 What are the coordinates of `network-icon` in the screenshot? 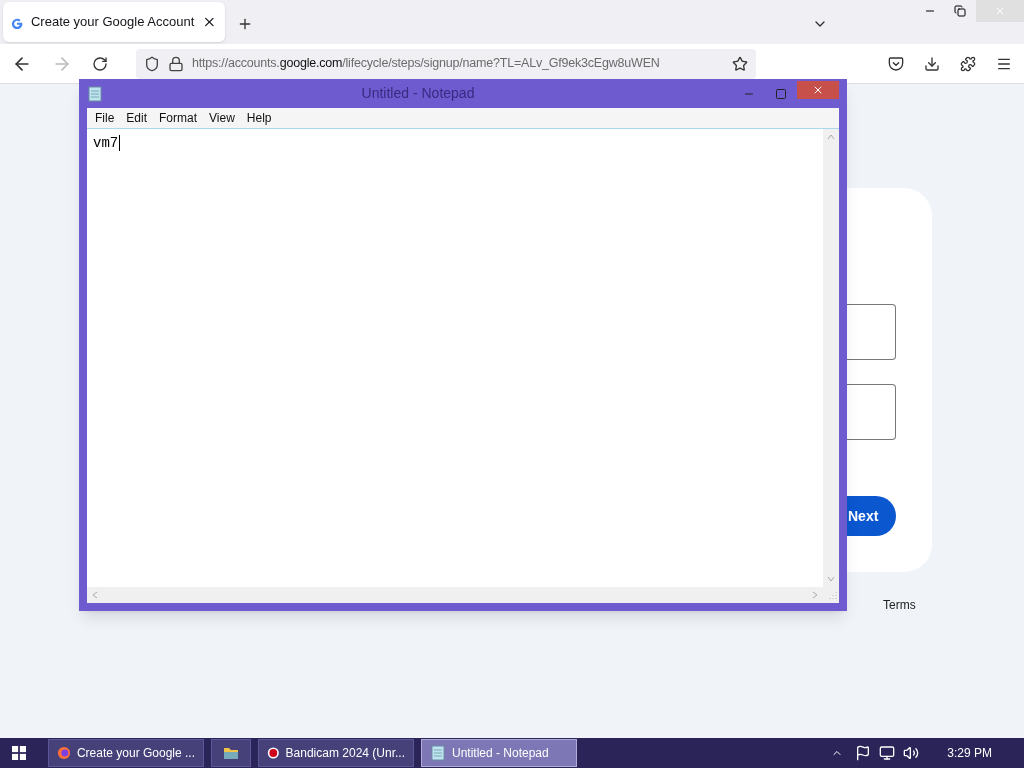 It's located at (887, 753).